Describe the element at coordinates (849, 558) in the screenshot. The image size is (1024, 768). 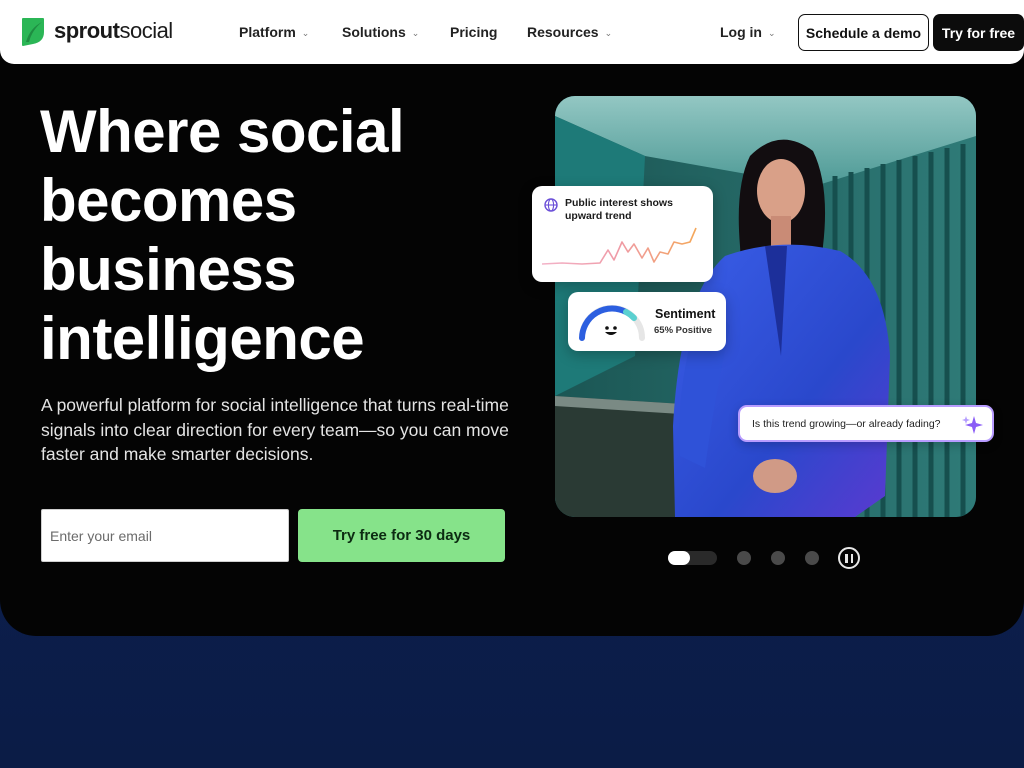
I see `pause-button` at that location.